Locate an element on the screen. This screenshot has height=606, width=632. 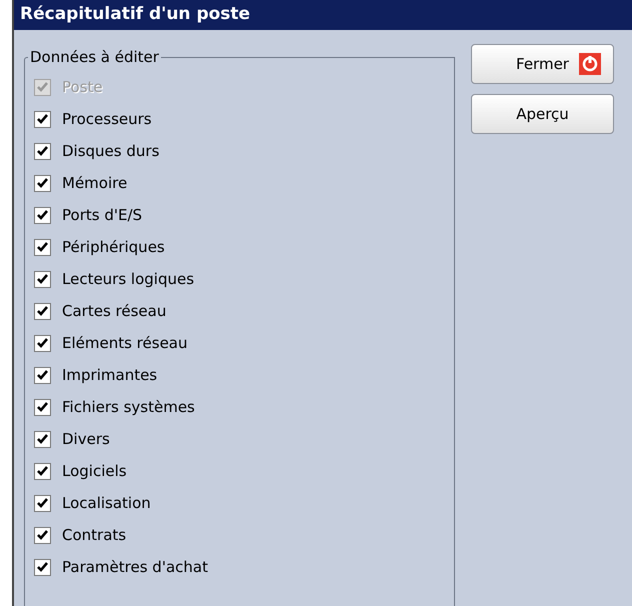
checkbox-label: Imprimantes is located at coordinates (110, 375).